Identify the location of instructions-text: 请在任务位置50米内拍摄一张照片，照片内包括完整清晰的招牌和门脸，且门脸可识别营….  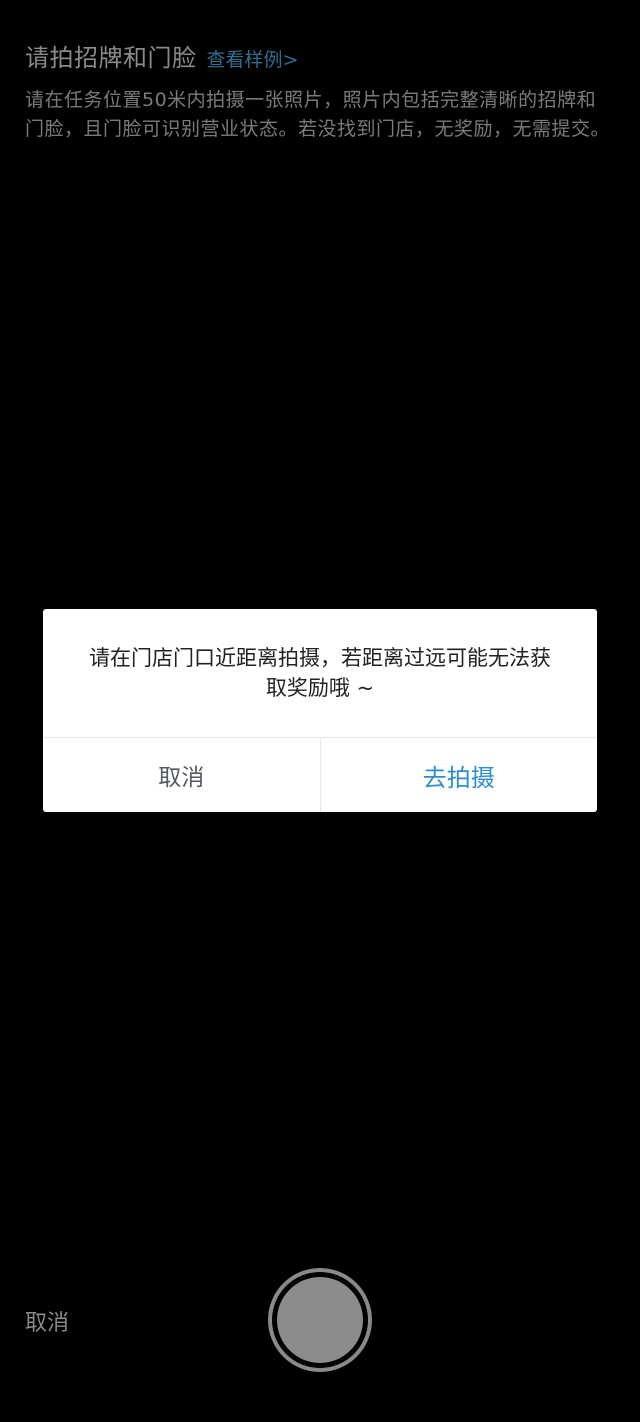
(318, 114).